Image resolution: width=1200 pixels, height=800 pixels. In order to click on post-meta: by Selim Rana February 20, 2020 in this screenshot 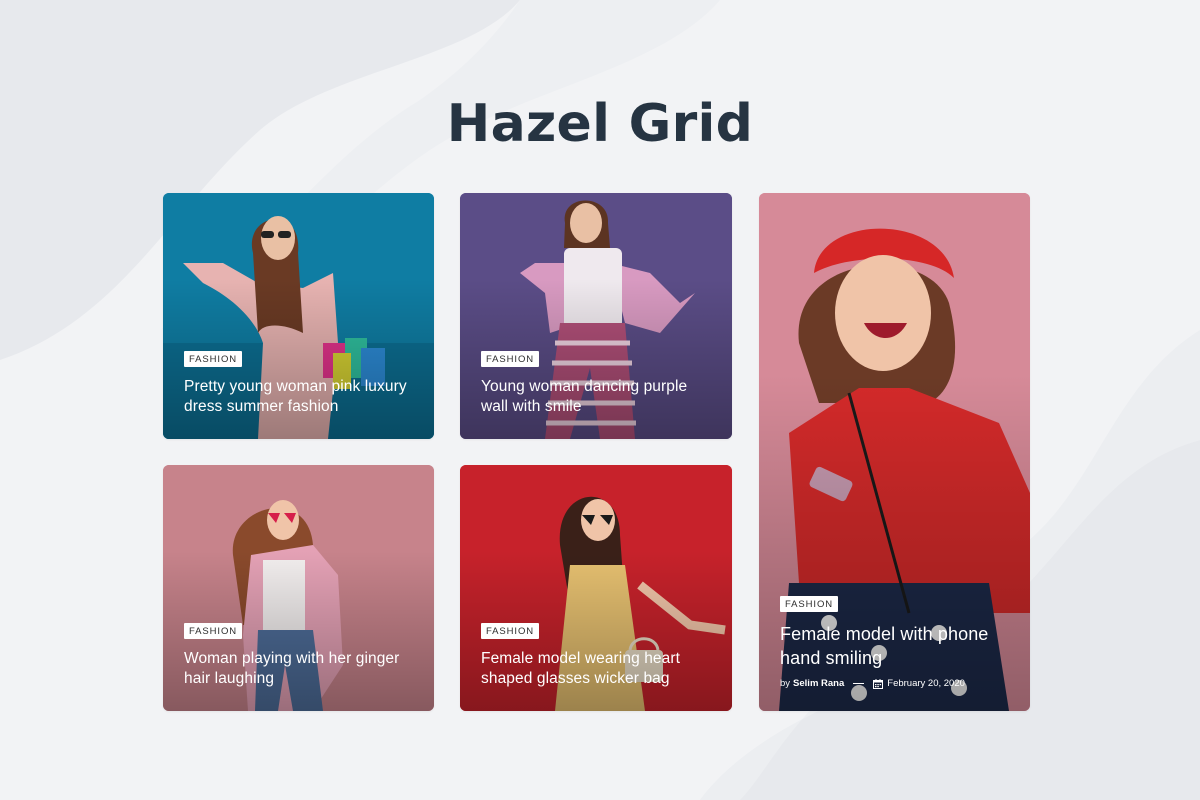, I will do `click(896, 683)`.